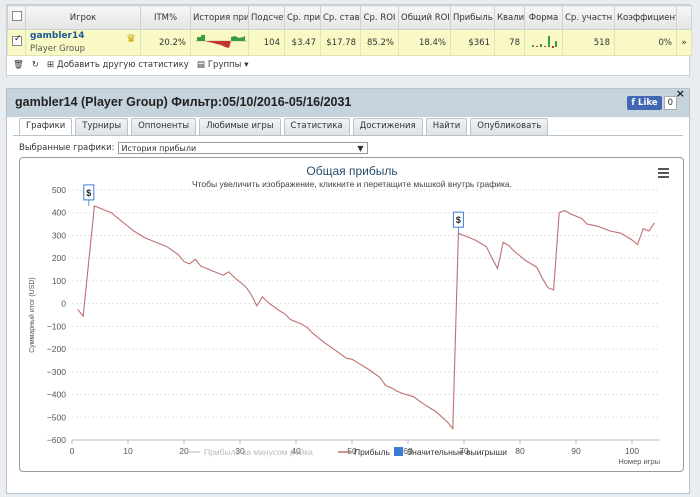 Image resolution: width=700 pixels, height=497 pixels. I want to click on legend-big-wins-swatch, so click(398, 451).